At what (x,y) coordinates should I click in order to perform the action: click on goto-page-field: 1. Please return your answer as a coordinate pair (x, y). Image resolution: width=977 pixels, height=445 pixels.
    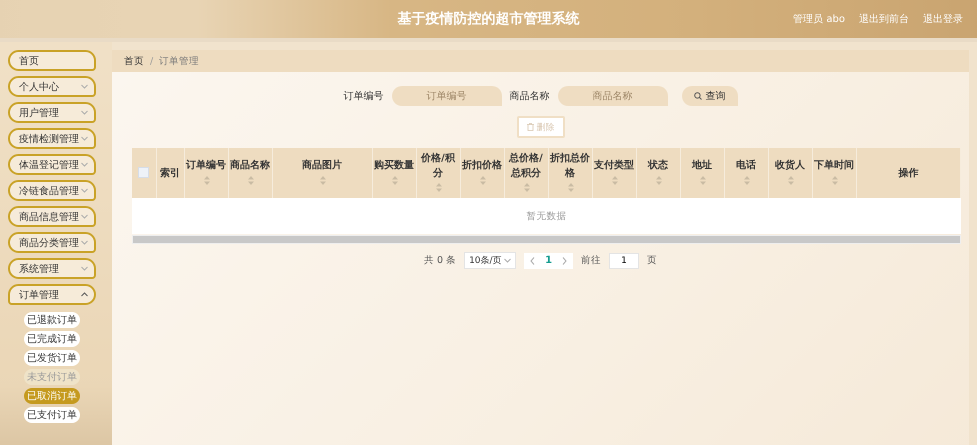
    Looking at the image, I should click on (624, 260).